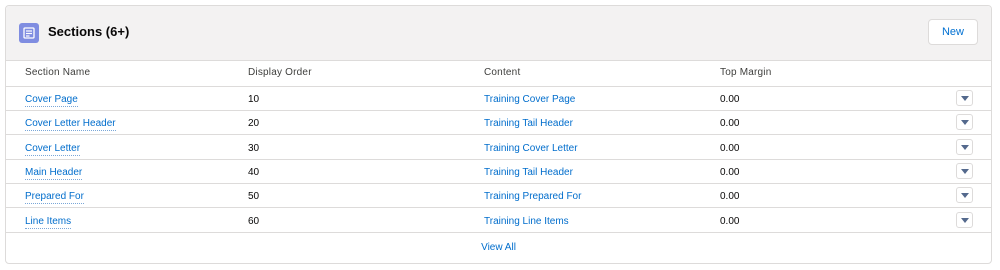 The image size is (1000, 270). Describe the element at coordinates (502, 72) in the screenshot. I see `column-header-content: Content` at that location.